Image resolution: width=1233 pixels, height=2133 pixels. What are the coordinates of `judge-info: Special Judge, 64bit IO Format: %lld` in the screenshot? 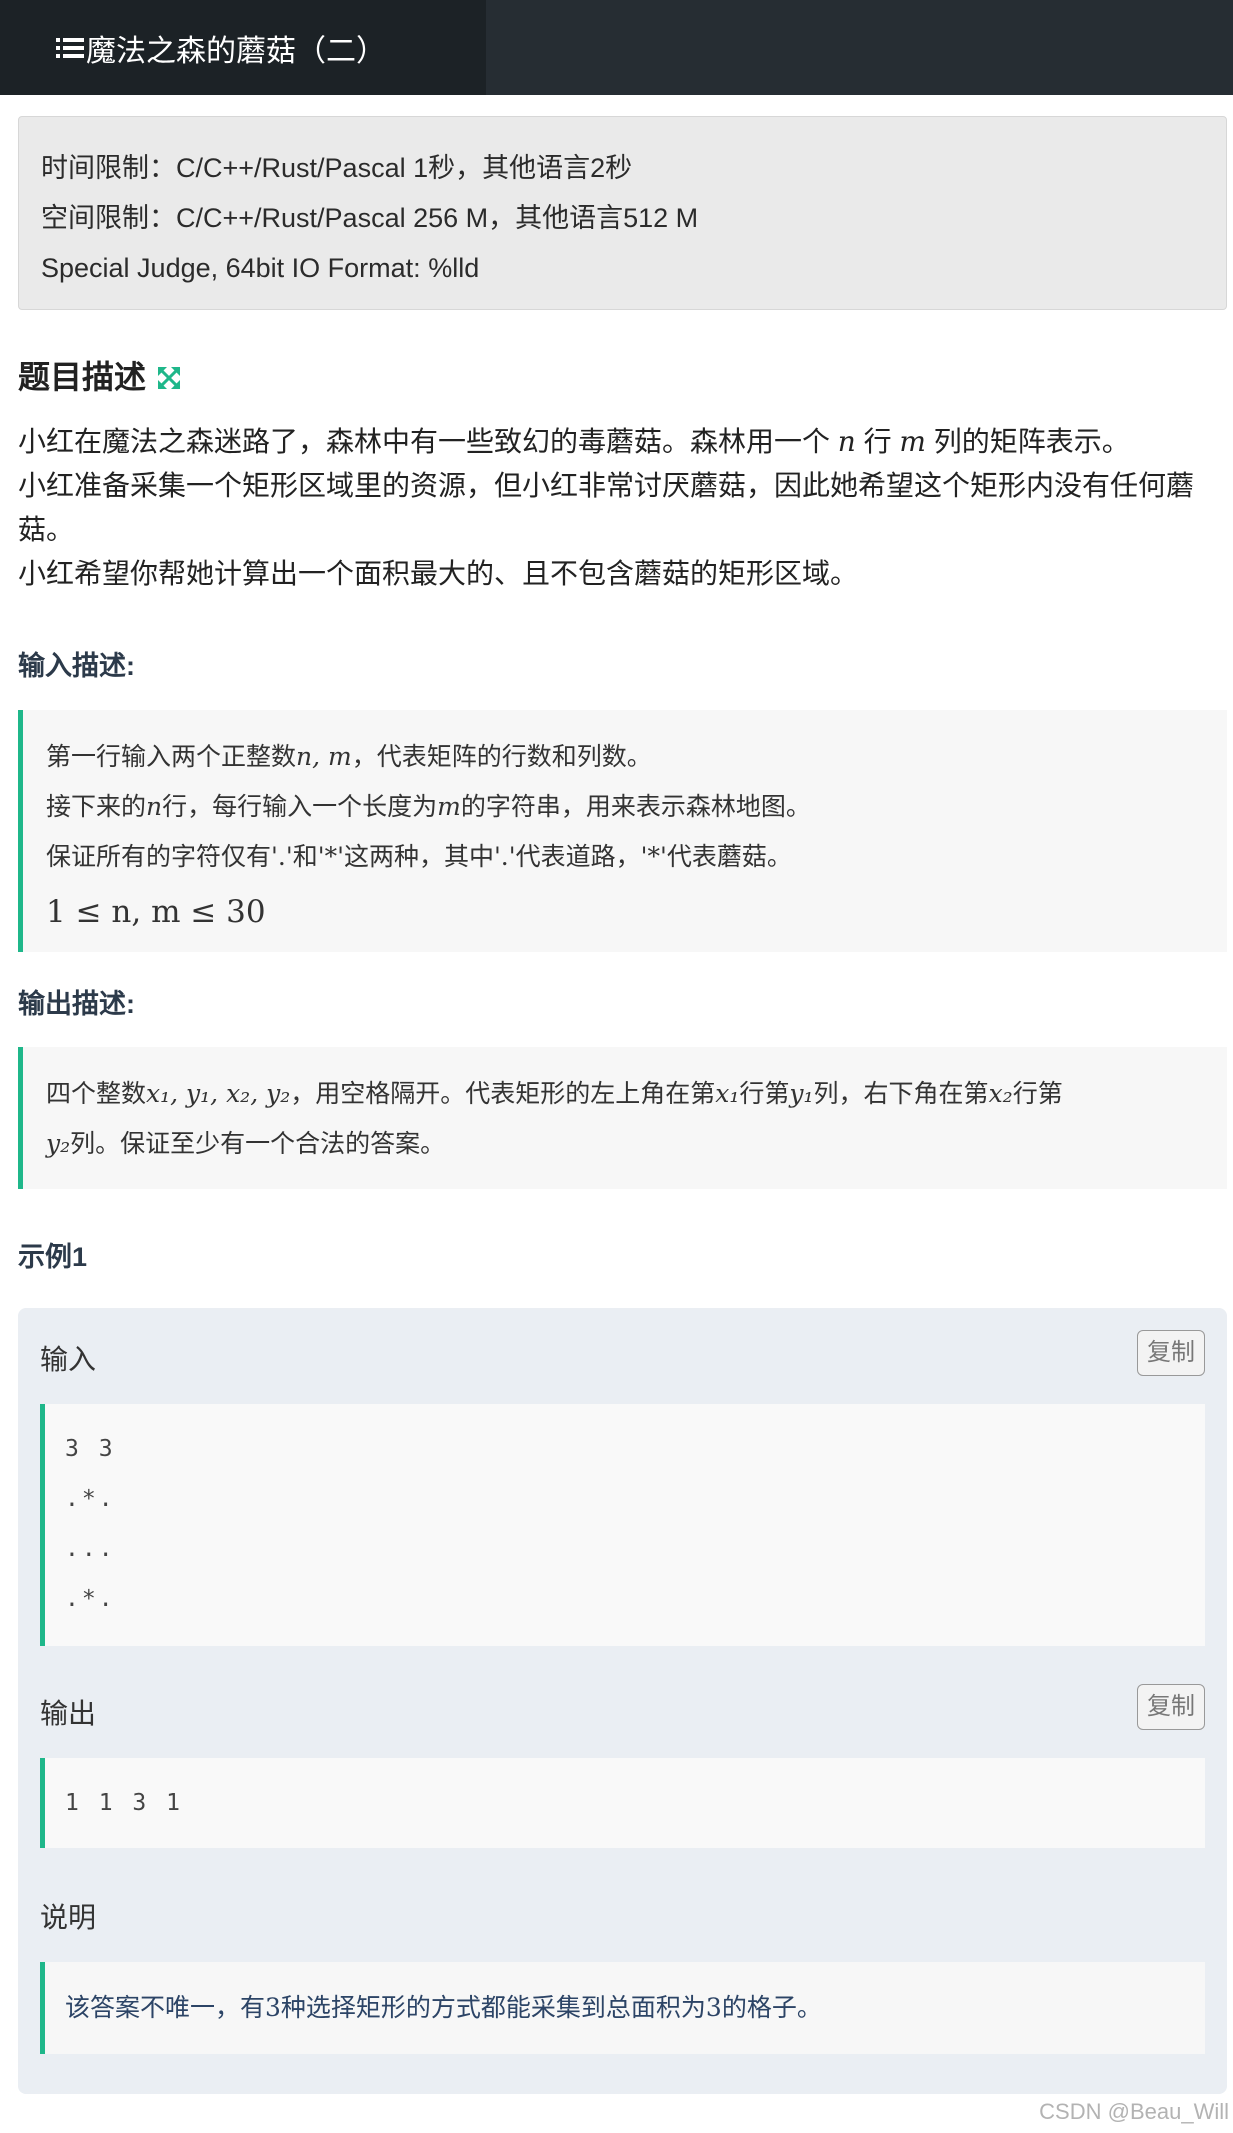 It's located at (260, 268).